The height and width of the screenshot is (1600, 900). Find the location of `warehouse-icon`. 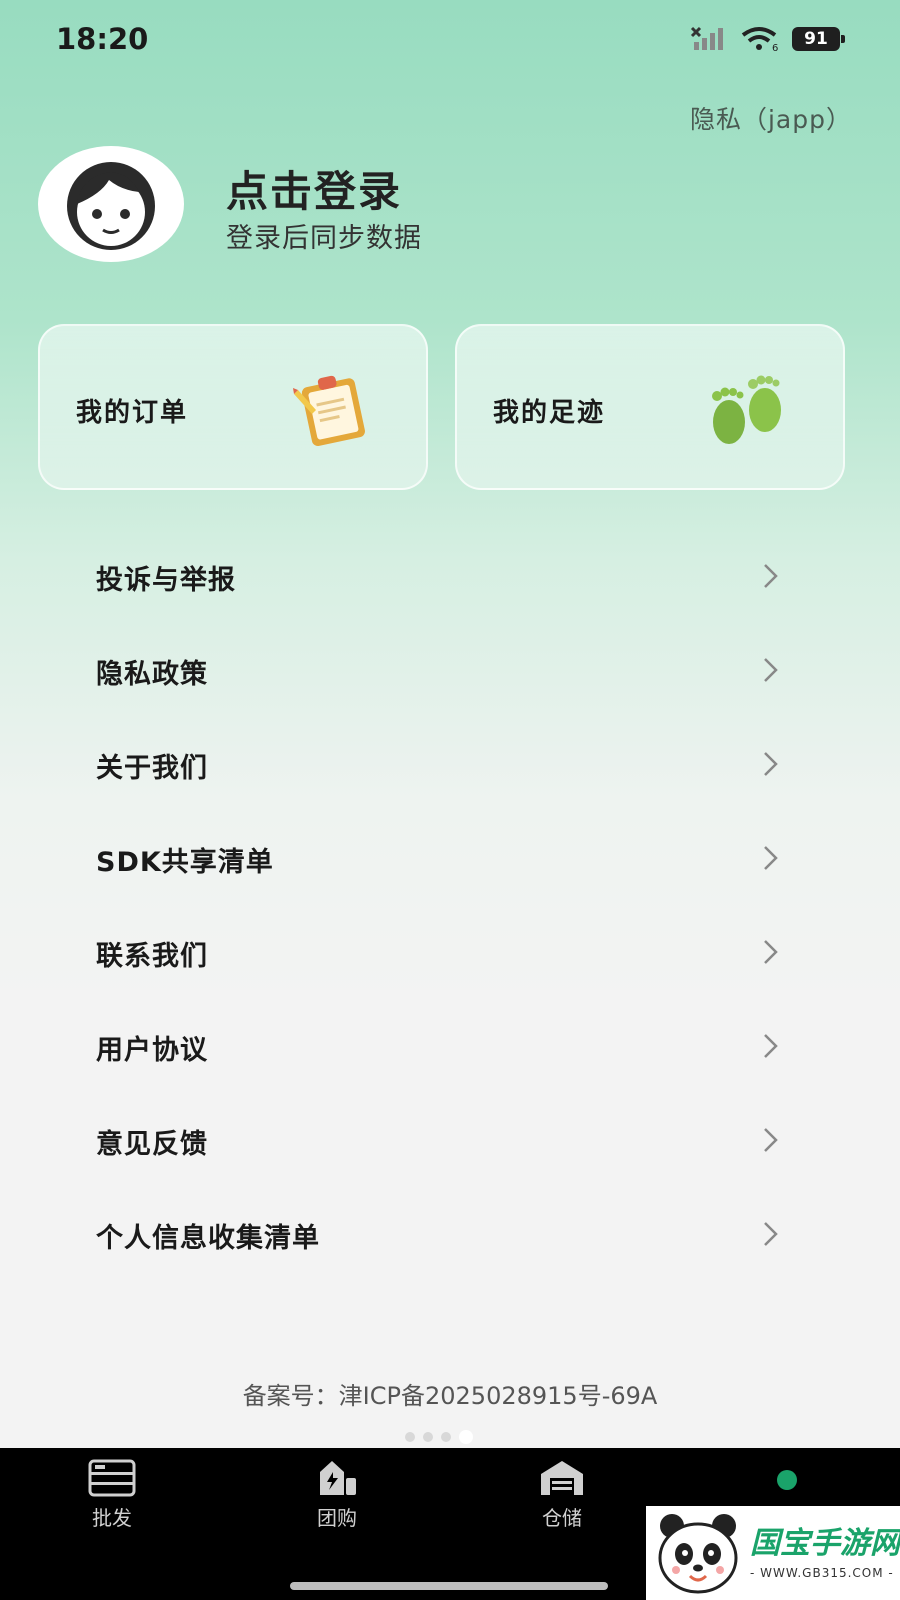

warehouse-icon is located at coordinates (562, 1478).